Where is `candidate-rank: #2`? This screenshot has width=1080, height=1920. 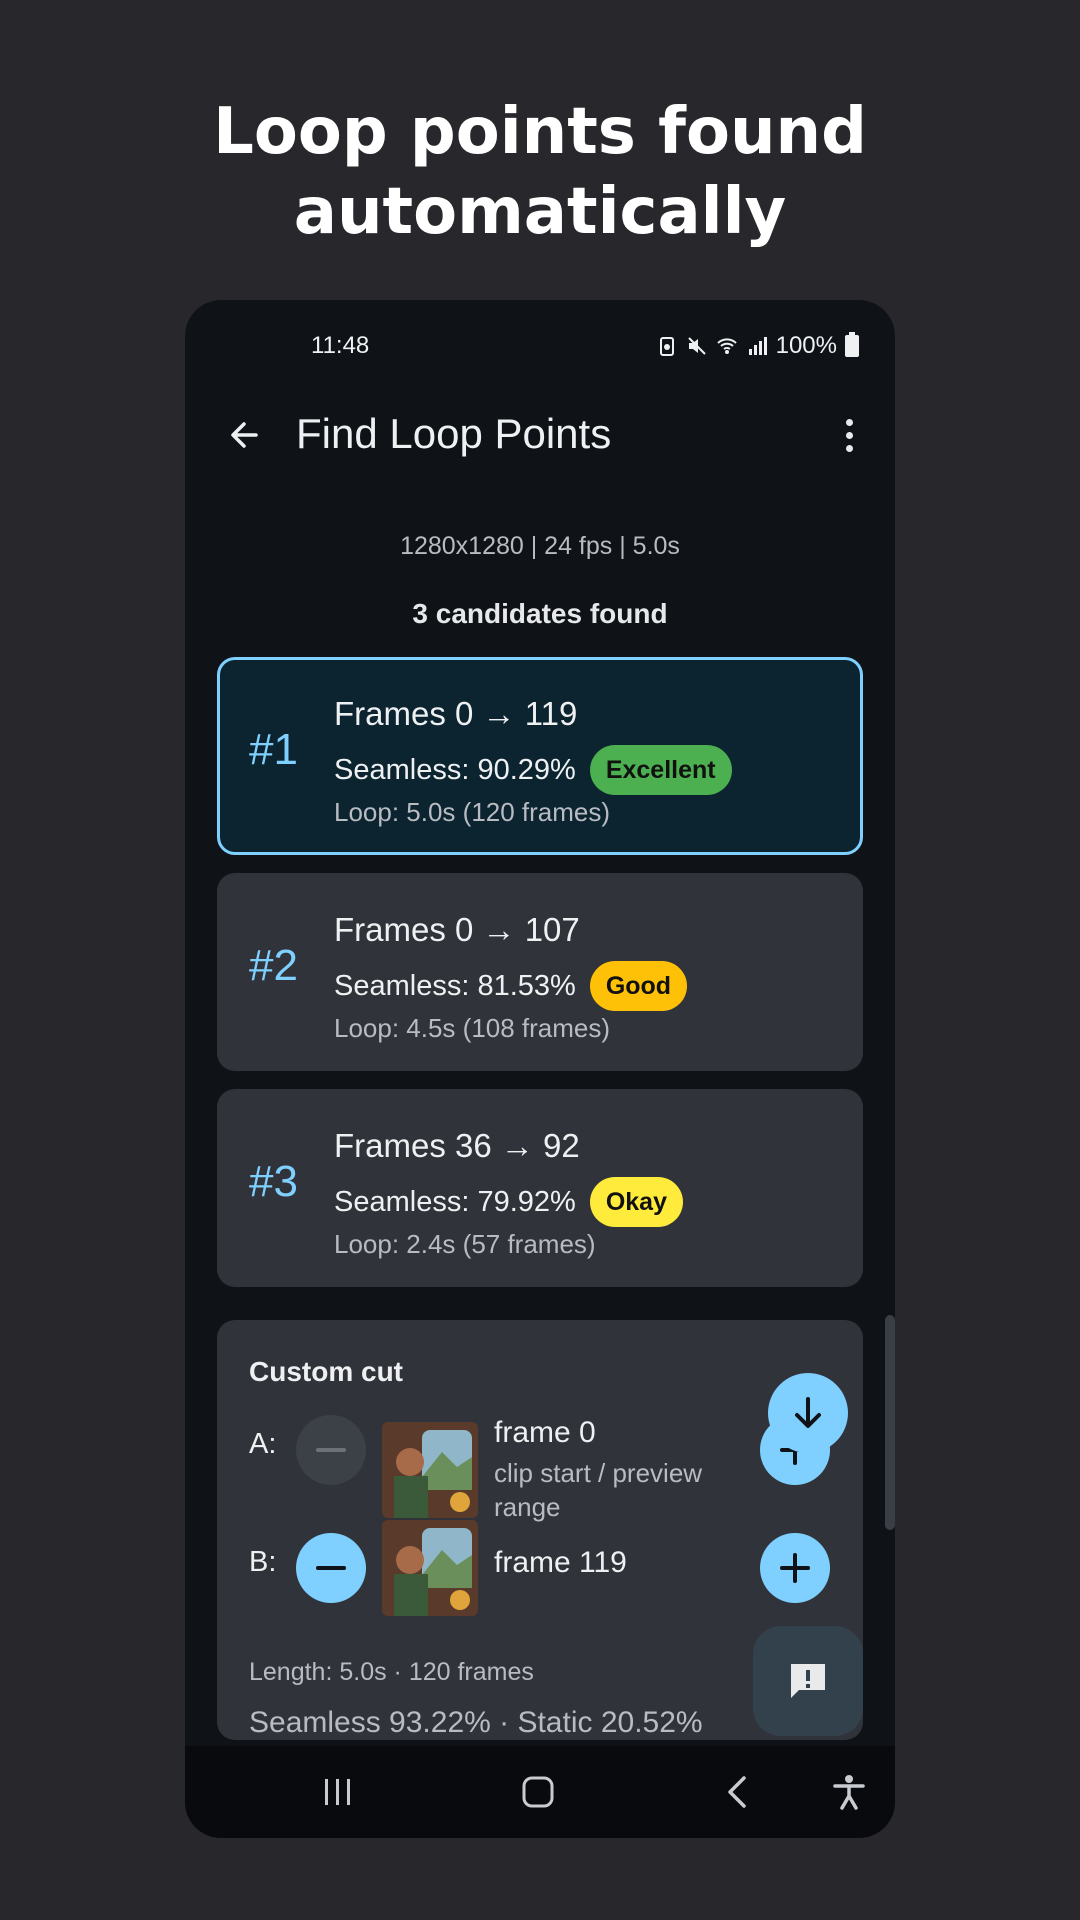 candidate-rank: #2 is located at coordinates (273, 965).